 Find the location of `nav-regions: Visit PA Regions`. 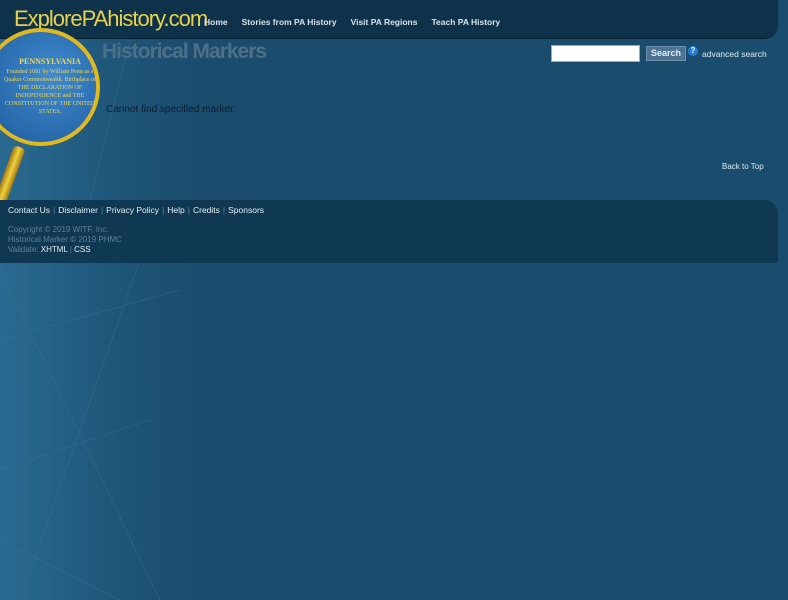

nav-regions: Visit PA Regions is located at coordinates (384, 22).